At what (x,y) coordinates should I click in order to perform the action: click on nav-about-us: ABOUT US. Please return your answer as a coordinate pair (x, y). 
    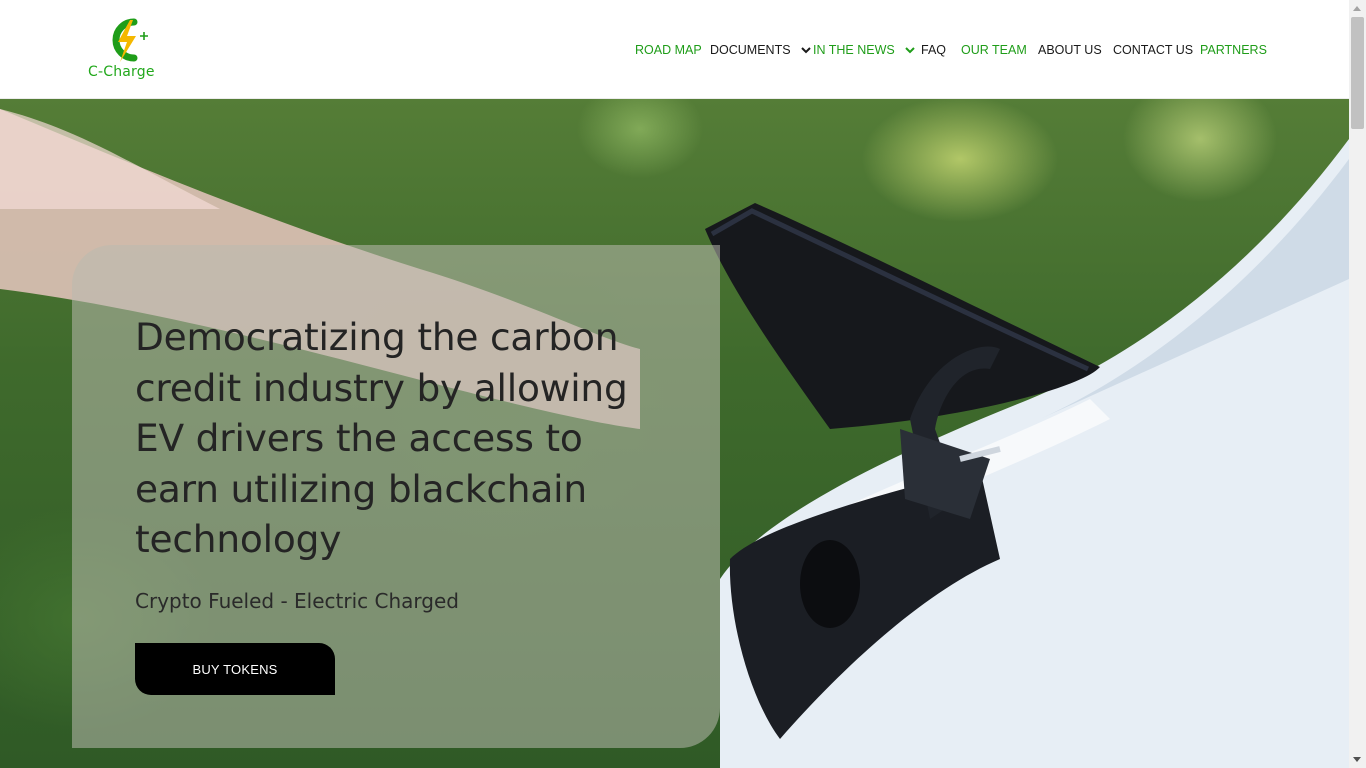
    Looking at the image, I should click on (1070, 50).